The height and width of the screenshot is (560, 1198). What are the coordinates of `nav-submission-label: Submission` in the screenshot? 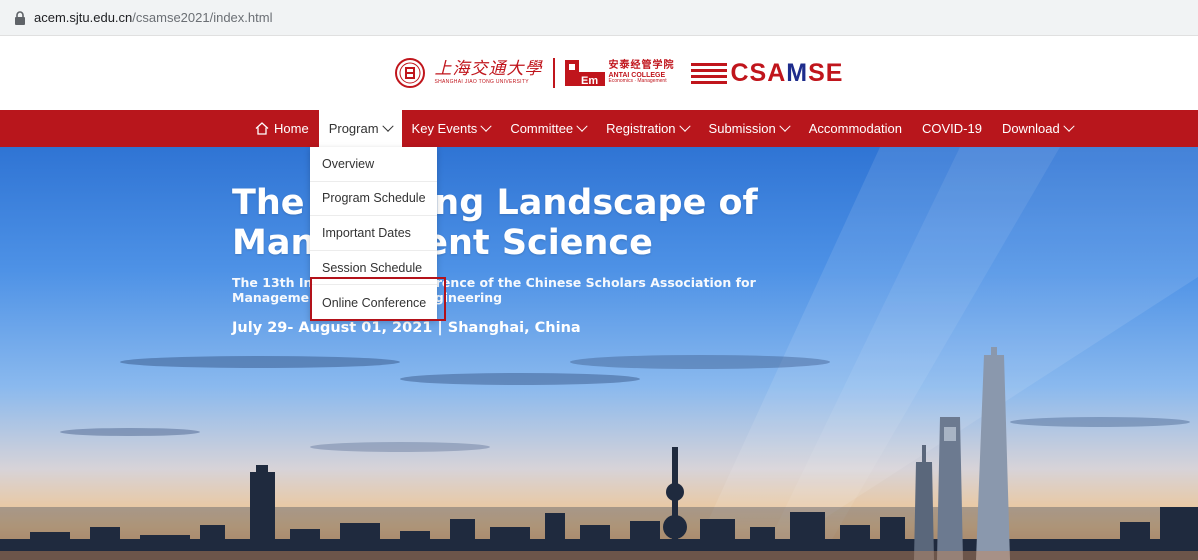 It's located at (742, 128).